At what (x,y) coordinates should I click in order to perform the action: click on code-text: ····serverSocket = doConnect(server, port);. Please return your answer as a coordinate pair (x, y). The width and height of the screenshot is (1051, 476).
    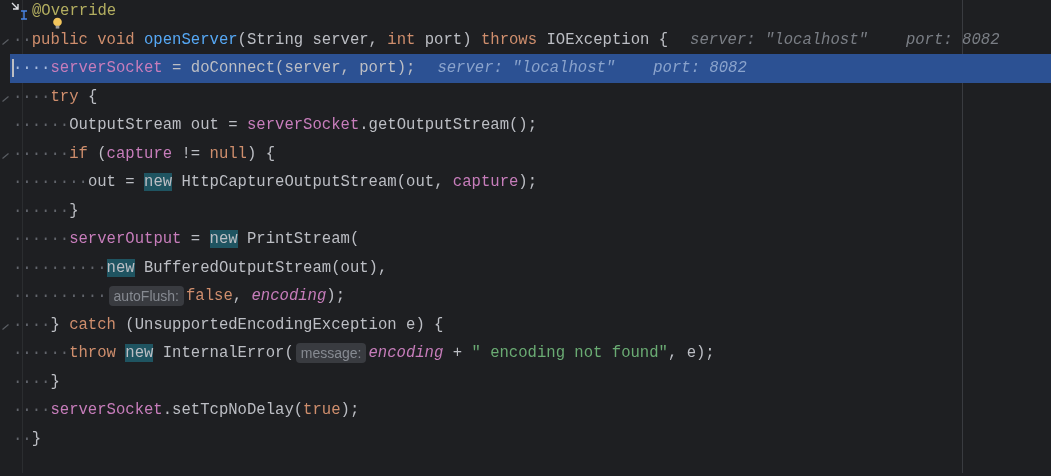
    Looking at the image, I should click on (214, 68).